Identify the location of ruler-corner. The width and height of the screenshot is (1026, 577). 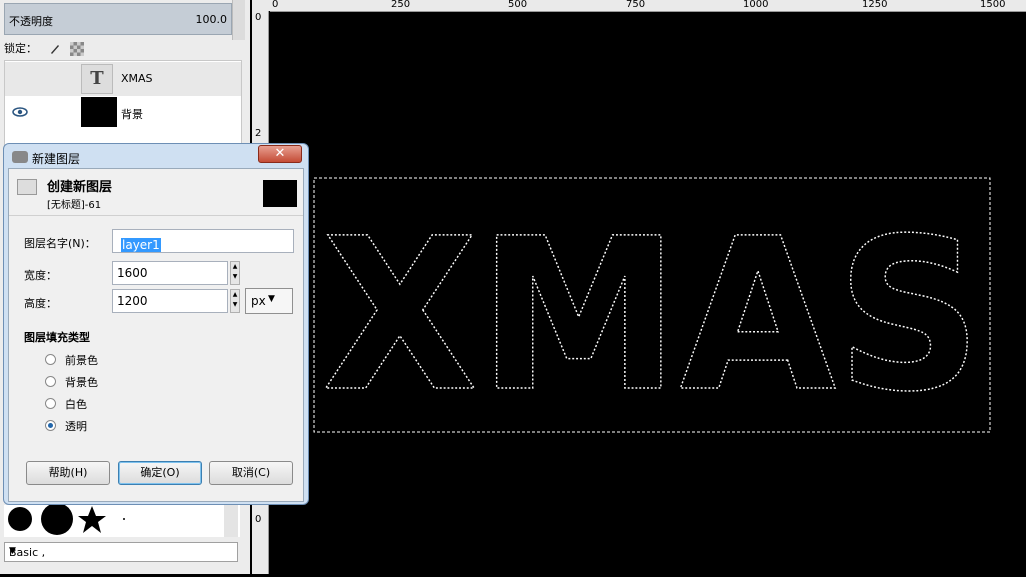
(261, 5).